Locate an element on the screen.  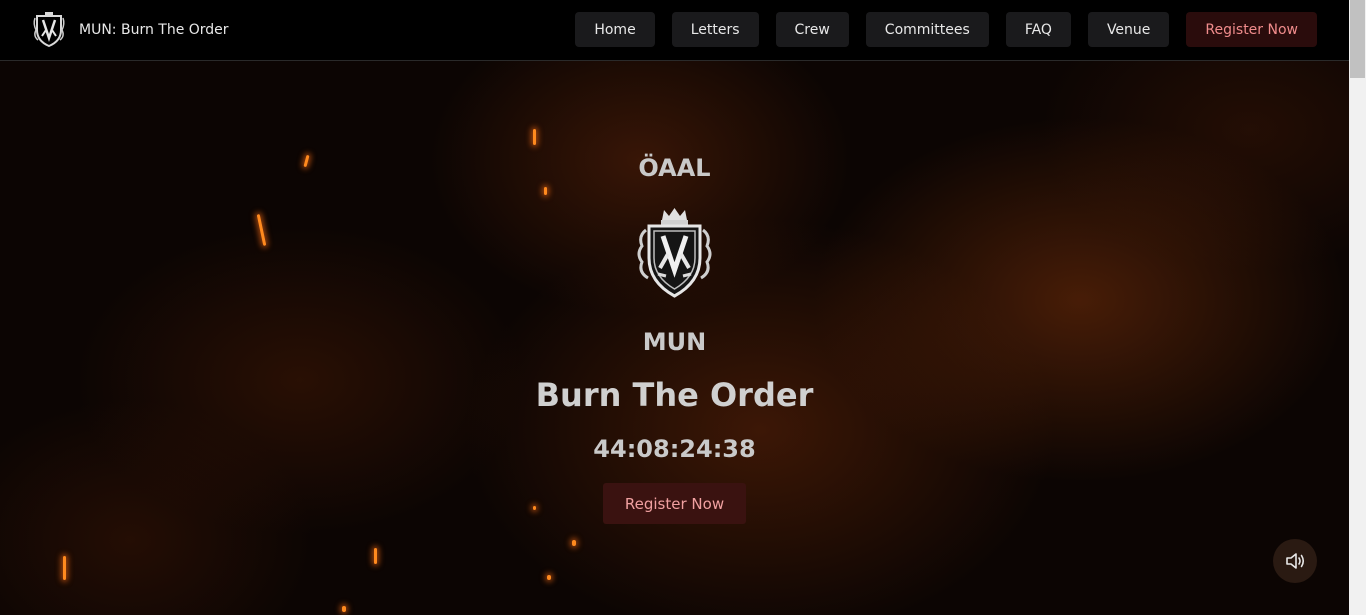
sound-toggle-button is located at coordinates (1295, 561).